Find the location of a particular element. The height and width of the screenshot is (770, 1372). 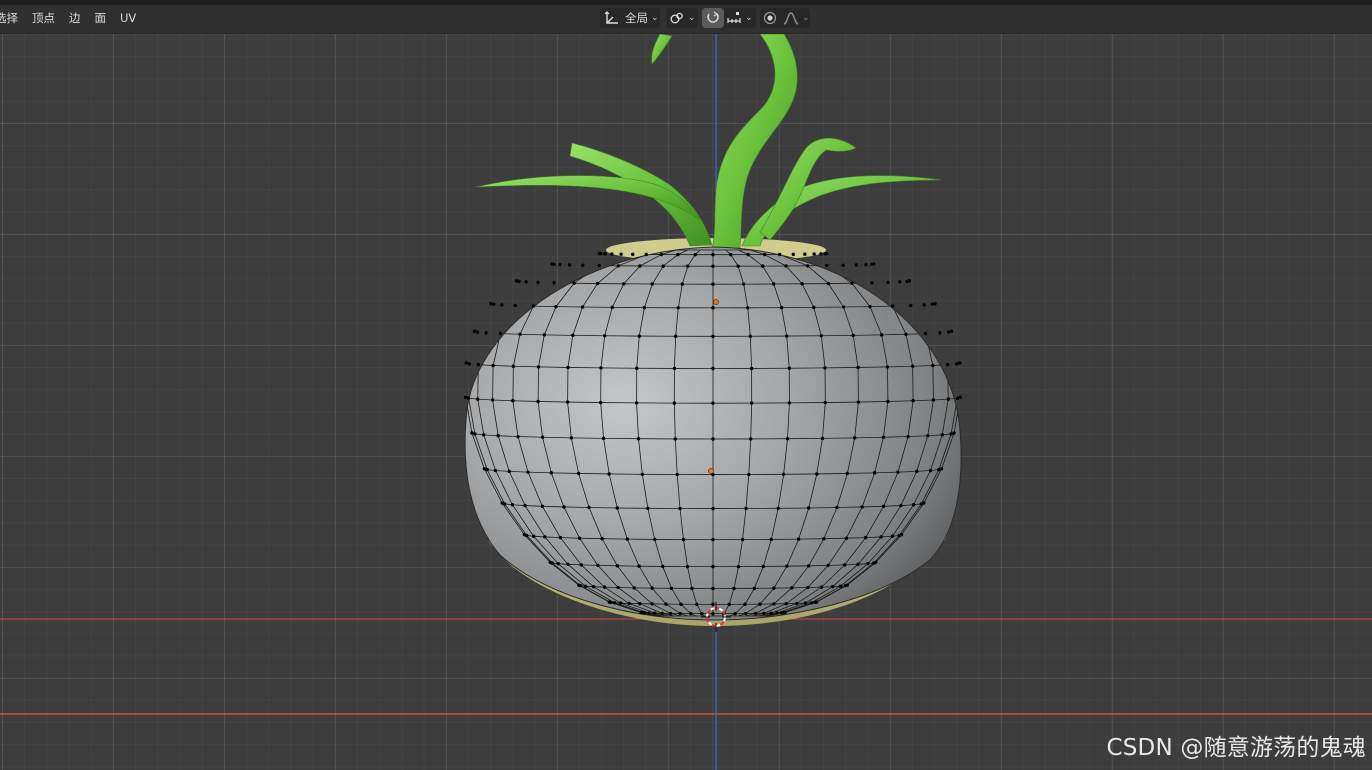

pivot-point-dropdown: ⌄ is located at coordinates (682, 18).